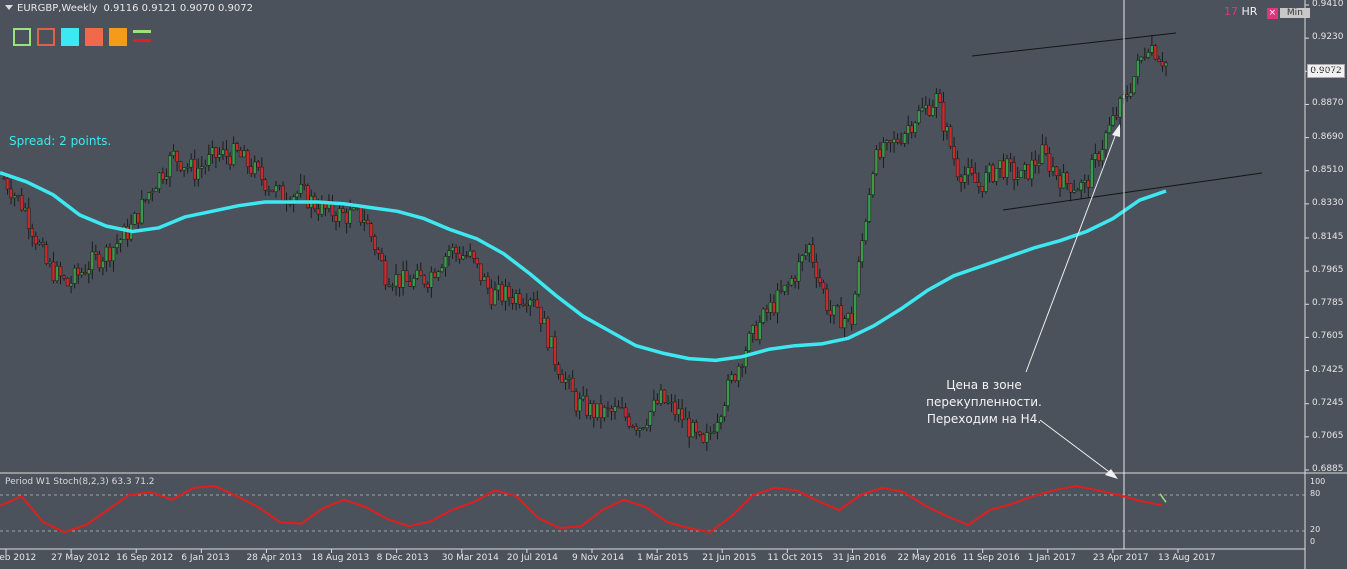 The width and height of the screenshot is (1347, 569). I want to click on close-icon: ×, so click(1272, 13).